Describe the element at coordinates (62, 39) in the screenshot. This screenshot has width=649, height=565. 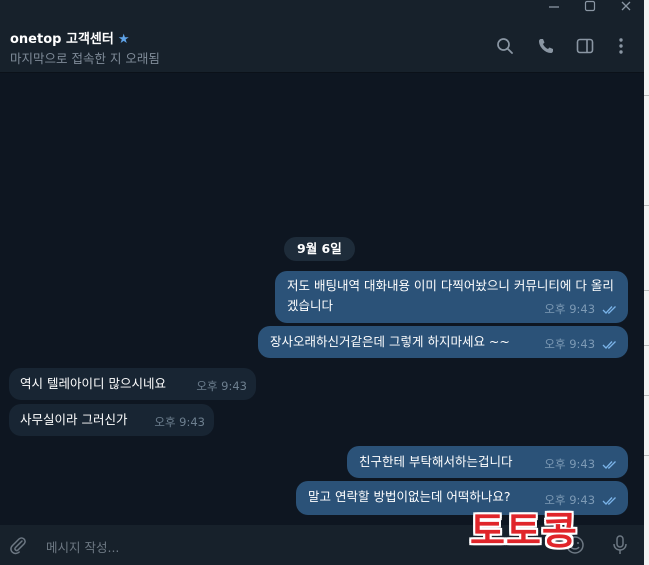
I see `chat-title-text: onetop 고객센터` at that location.